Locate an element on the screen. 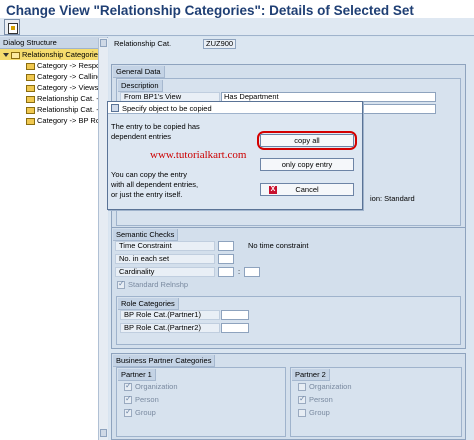 This screenshot has height=440, width=474. bp-role-cat-partner1-label: BP Role Cat.(Partner1) is located at coordinates (170, 315).